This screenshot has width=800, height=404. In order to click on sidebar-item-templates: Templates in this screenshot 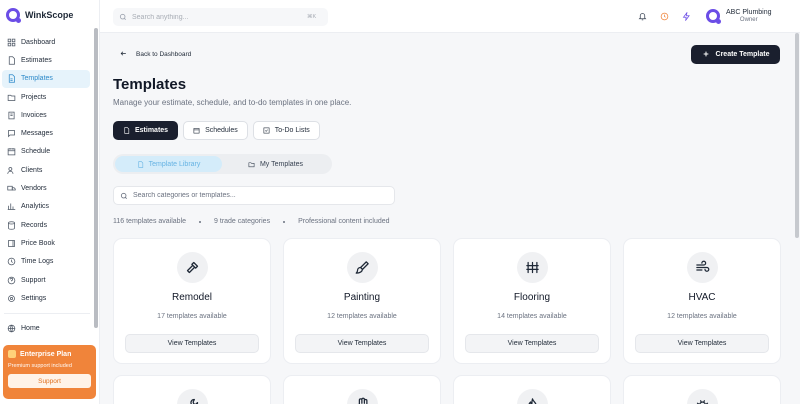, I will do `click(46, 78)`.